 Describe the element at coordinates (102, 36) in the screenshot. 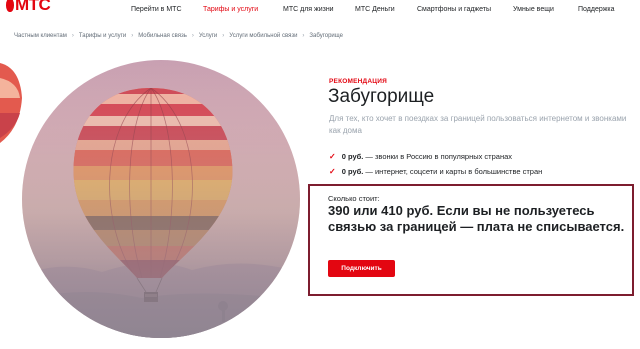

I see `breadcrumb-item: Тарифы и услуги` at that location.